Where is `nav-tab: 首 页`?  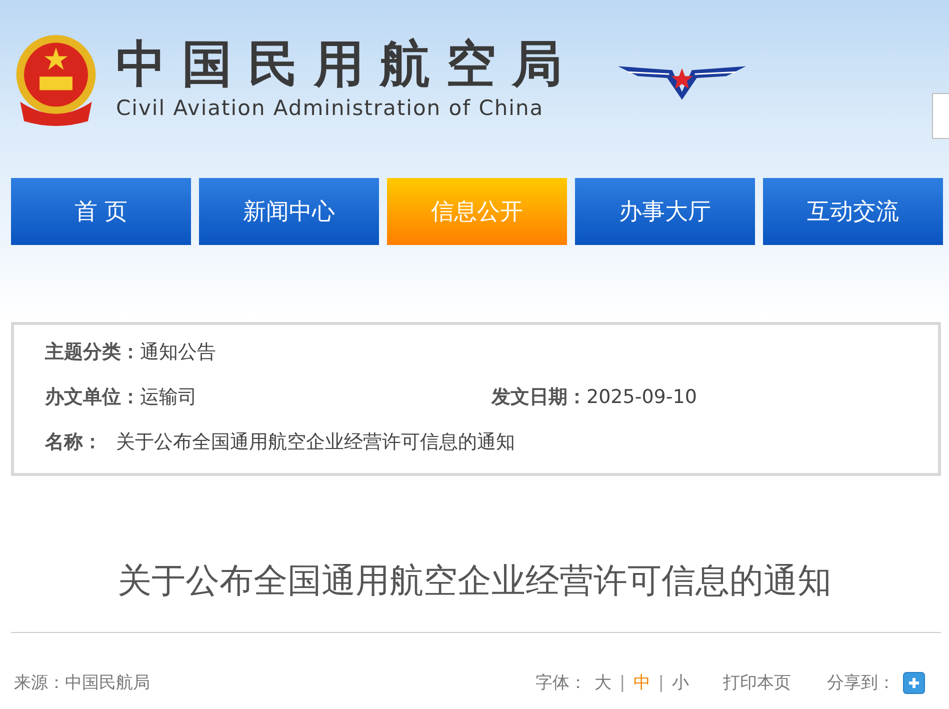
nav-tab: 首 页 is located at coordinates (101, 211).